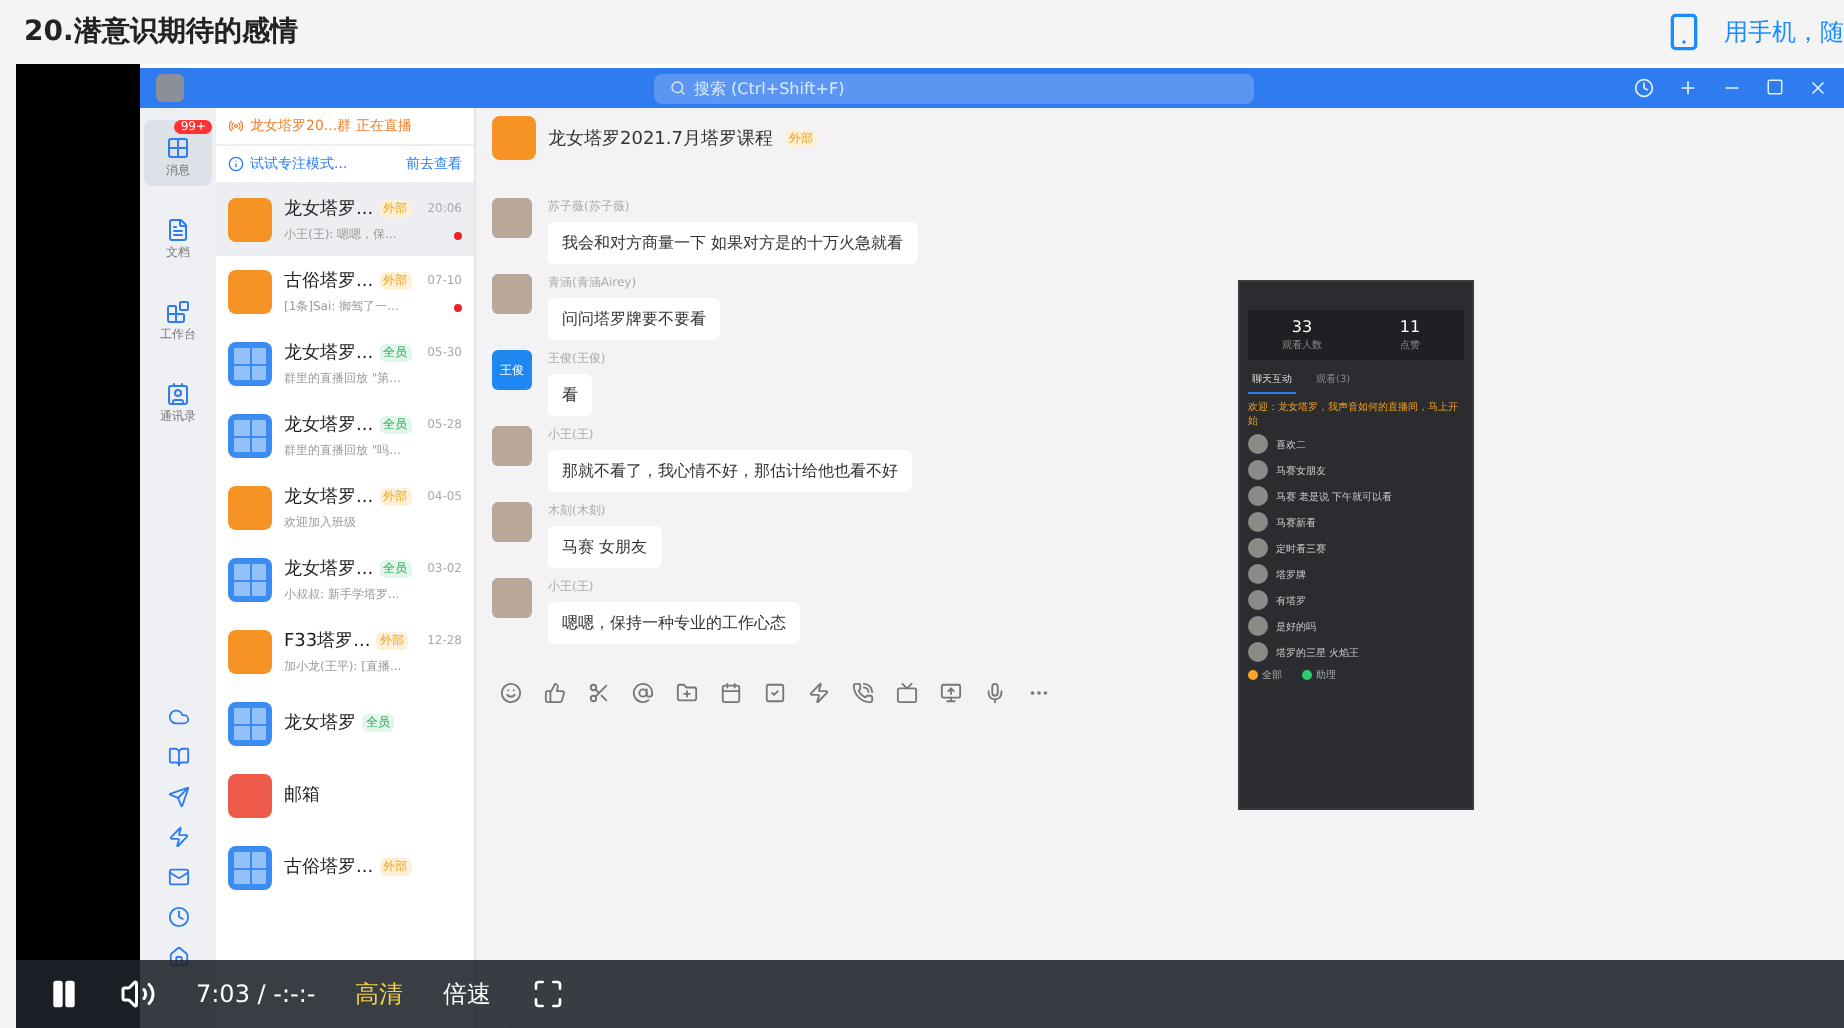 The height and width of the screenshot is (1028, 1844). I want to click on conversation-item: 邮箱, so click(345, 796).